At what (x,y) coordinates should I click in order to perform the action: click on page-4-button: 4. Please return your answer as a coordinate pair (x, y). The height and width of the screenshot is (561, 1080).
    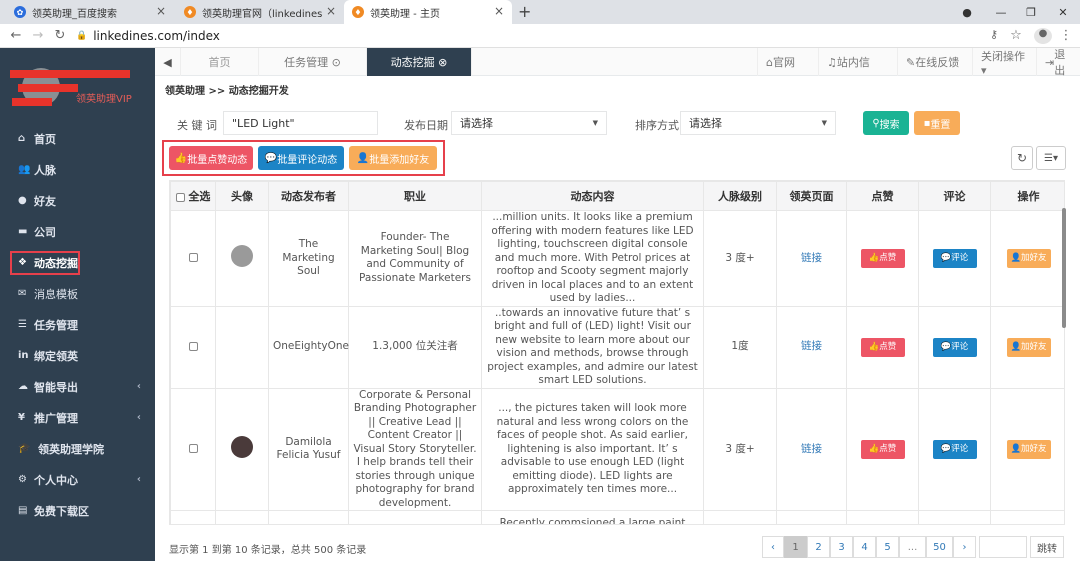
    Looking at the image, I should click on (864, 547).